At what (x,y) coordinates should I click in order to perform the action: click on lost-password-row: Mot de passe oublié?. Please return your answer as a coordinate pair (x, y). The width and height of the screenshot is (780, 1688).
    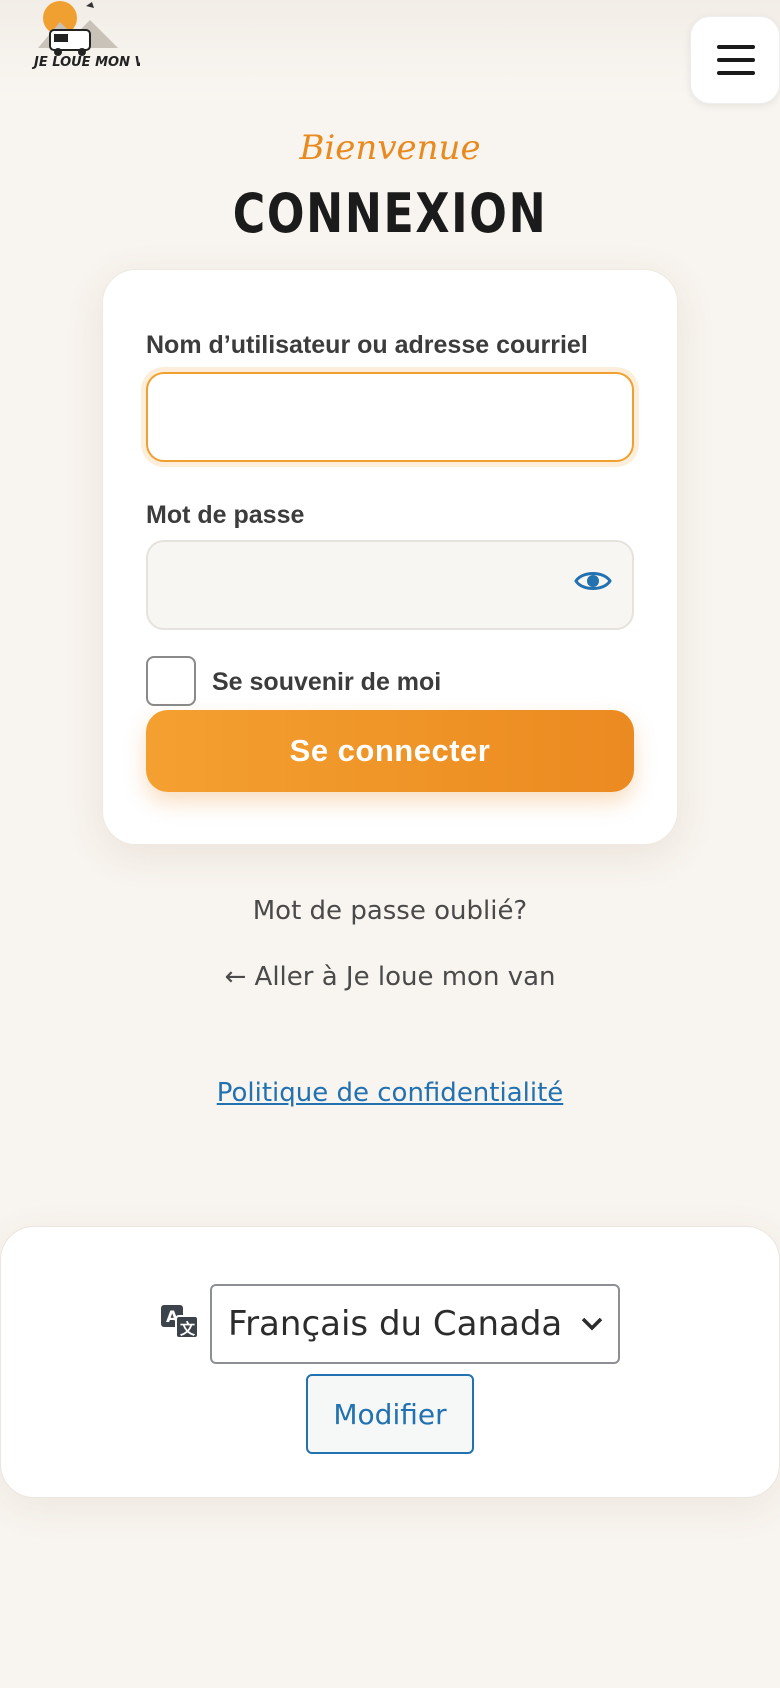
    Looking at the image, I should click on (390, 911).